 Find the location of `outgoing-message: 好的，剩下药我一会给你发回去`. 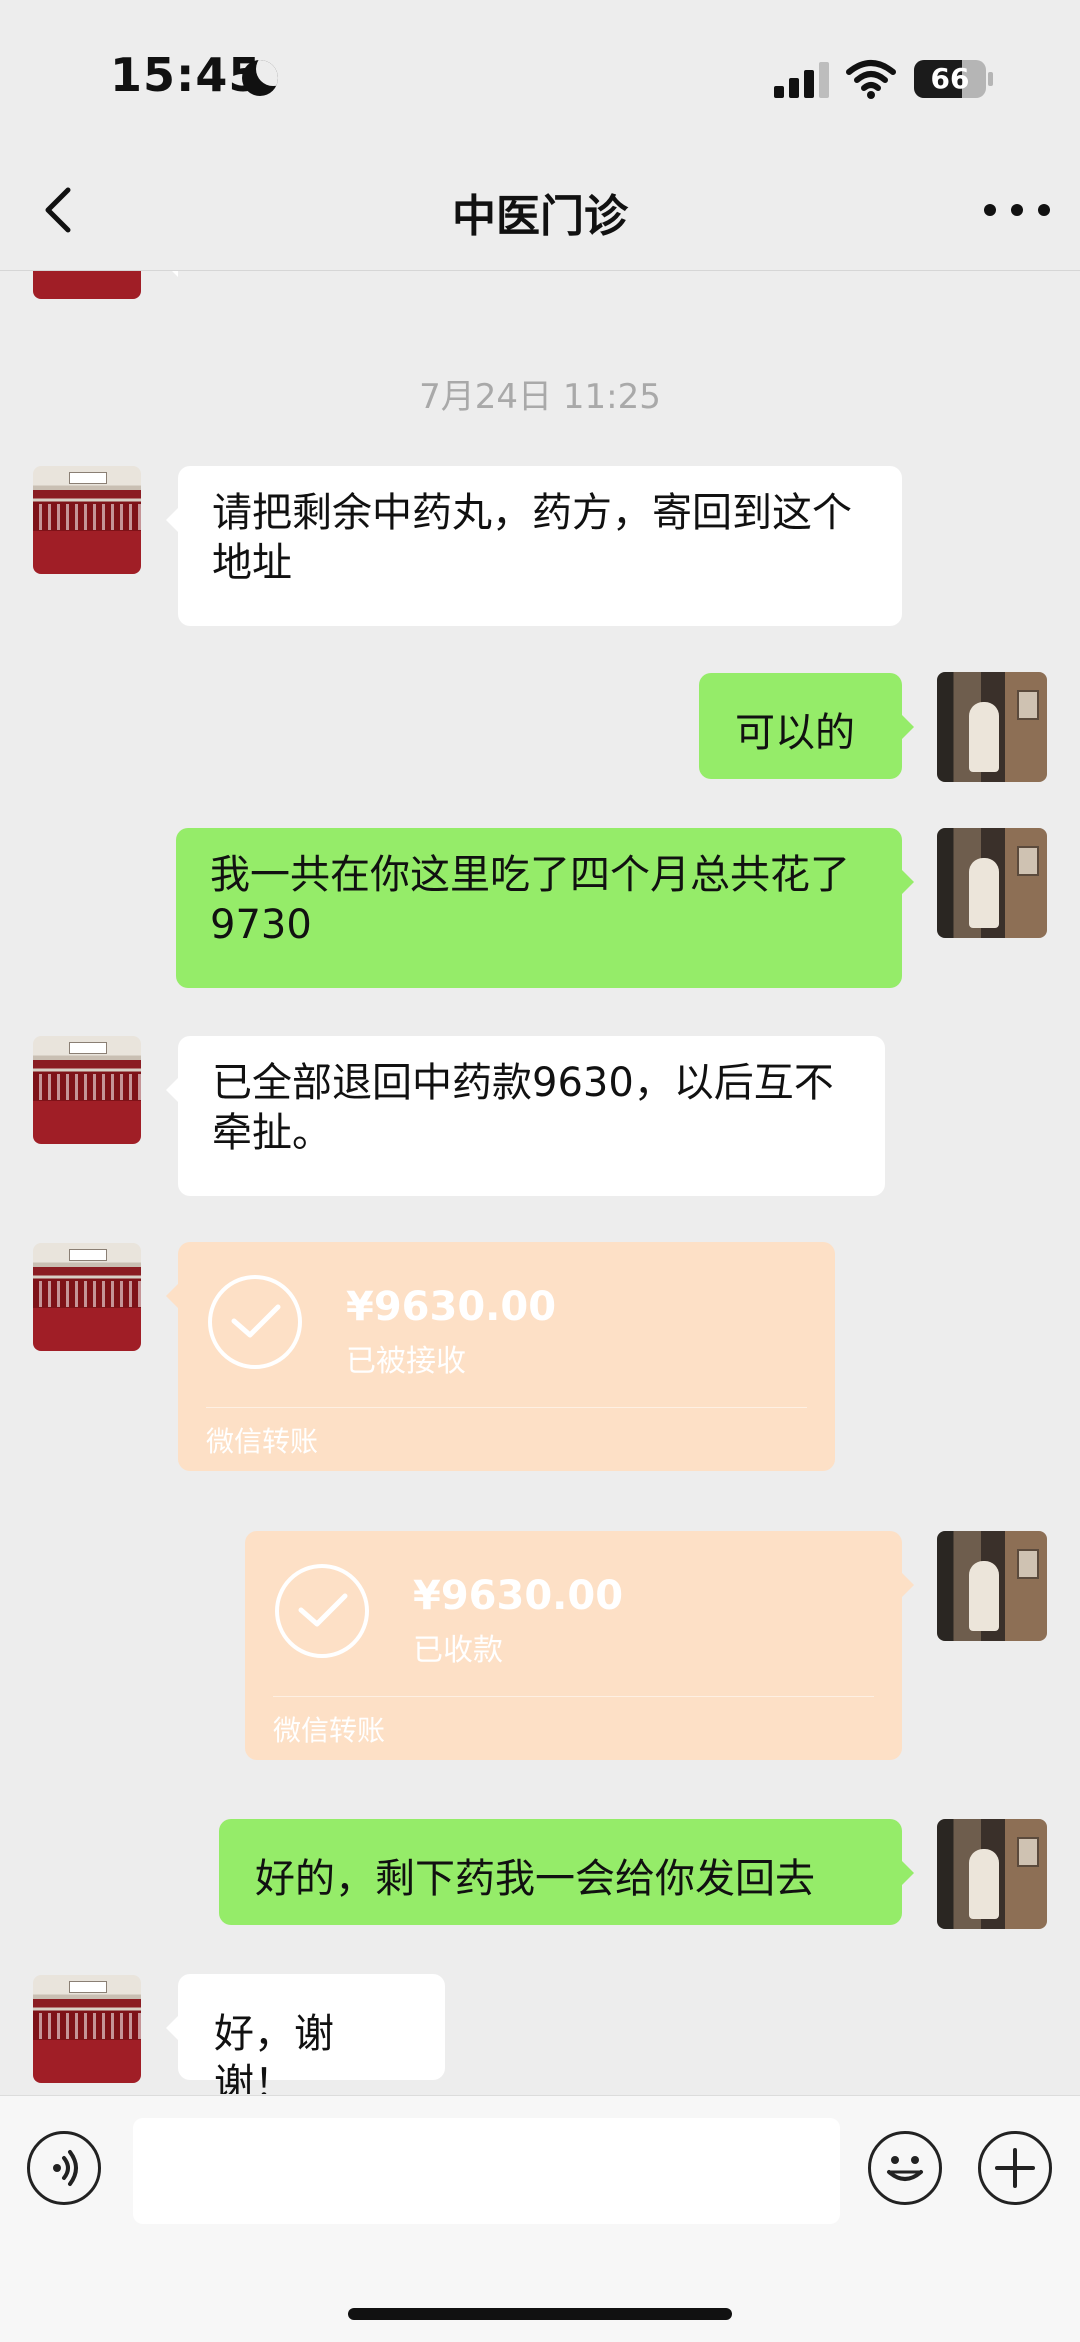

outgoing-message: 好的，剩下药我一会给你发回去 is located at coordinates (566, 1872).